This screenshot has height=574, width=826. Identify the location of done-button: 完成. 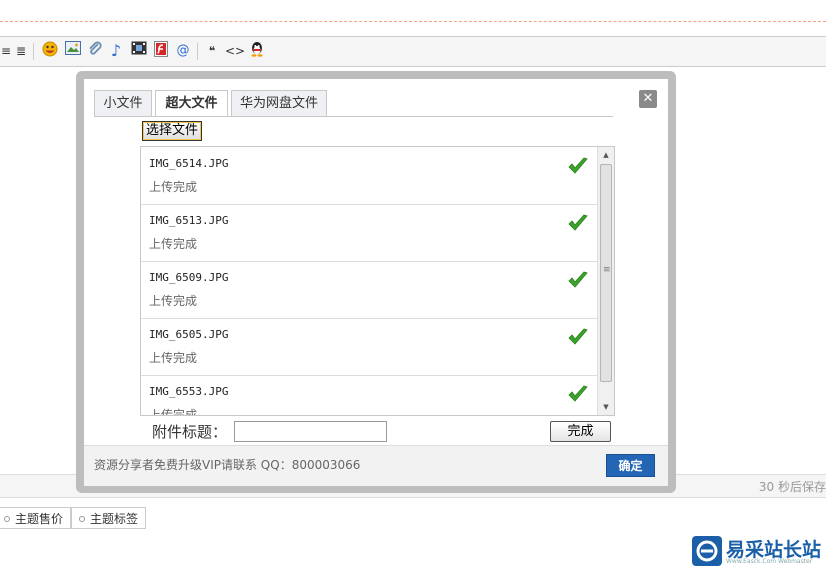
(580, 431).